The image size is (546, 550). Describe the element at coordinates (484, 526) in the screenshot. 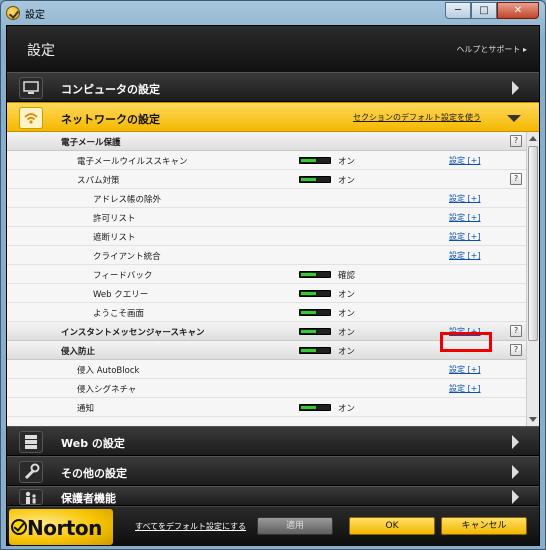

I see `cancel-button: キャンセル` at that location.